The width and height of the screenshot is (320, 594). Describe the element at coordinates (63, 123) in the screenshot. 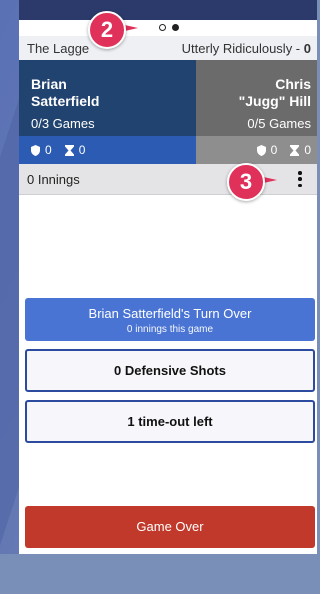

I see `player-games: 0/3 Games` at that location.